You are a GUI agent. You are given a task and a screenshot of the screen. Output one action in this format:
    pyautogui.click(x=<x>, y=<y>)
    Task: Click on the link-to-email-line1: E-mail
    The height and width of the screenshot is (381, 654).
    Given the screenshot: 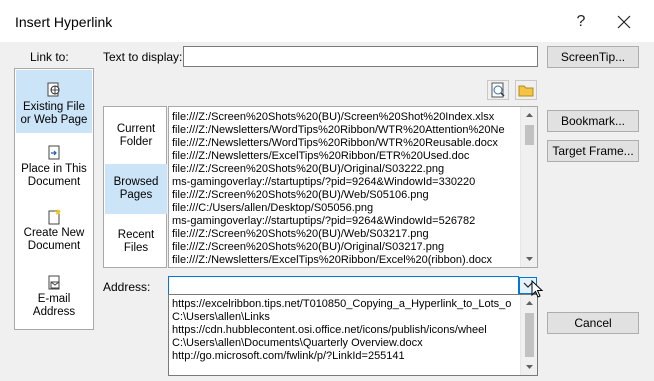 What is the action you would take?
    pyautogui.click(x=54, y=299)
    